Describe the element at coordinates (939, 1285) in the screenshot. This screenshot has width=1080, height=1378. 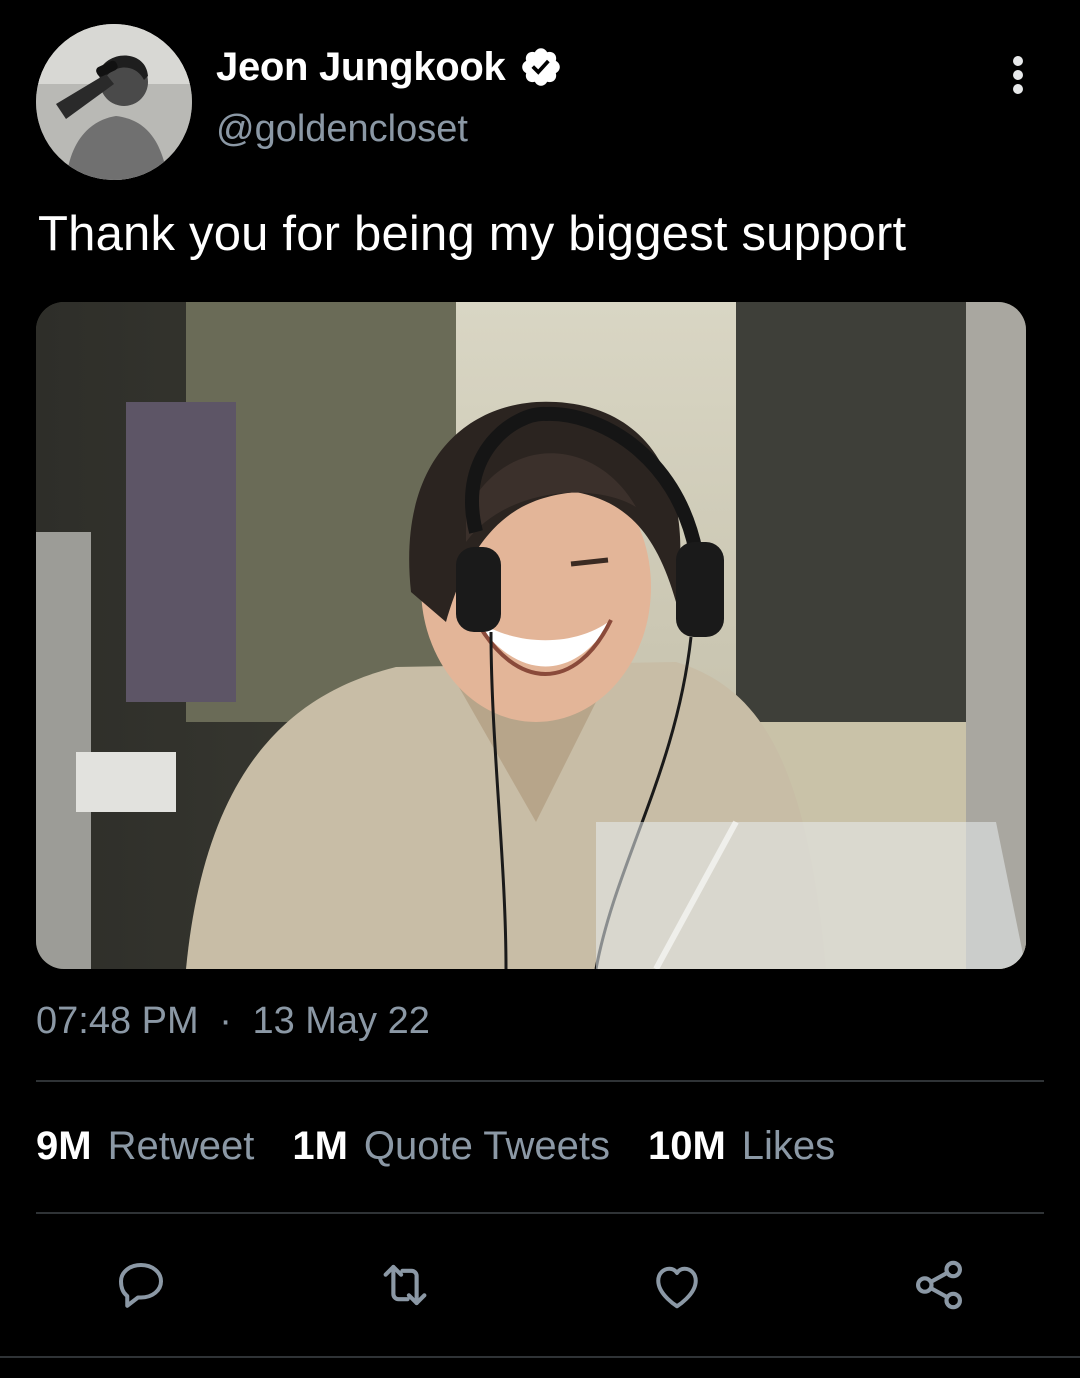
I see `share-icon` at that location.